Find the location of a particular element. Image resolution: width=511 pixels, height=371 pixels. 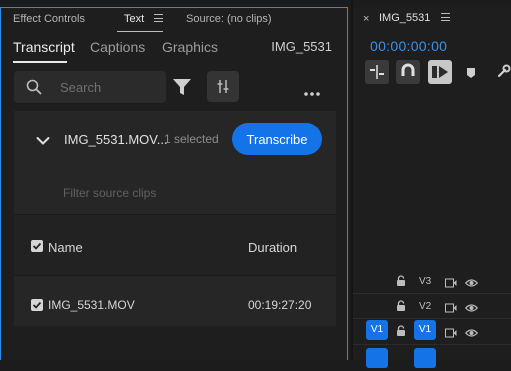

transcribe-button: Transcribe is located at coordinates (277, 139).